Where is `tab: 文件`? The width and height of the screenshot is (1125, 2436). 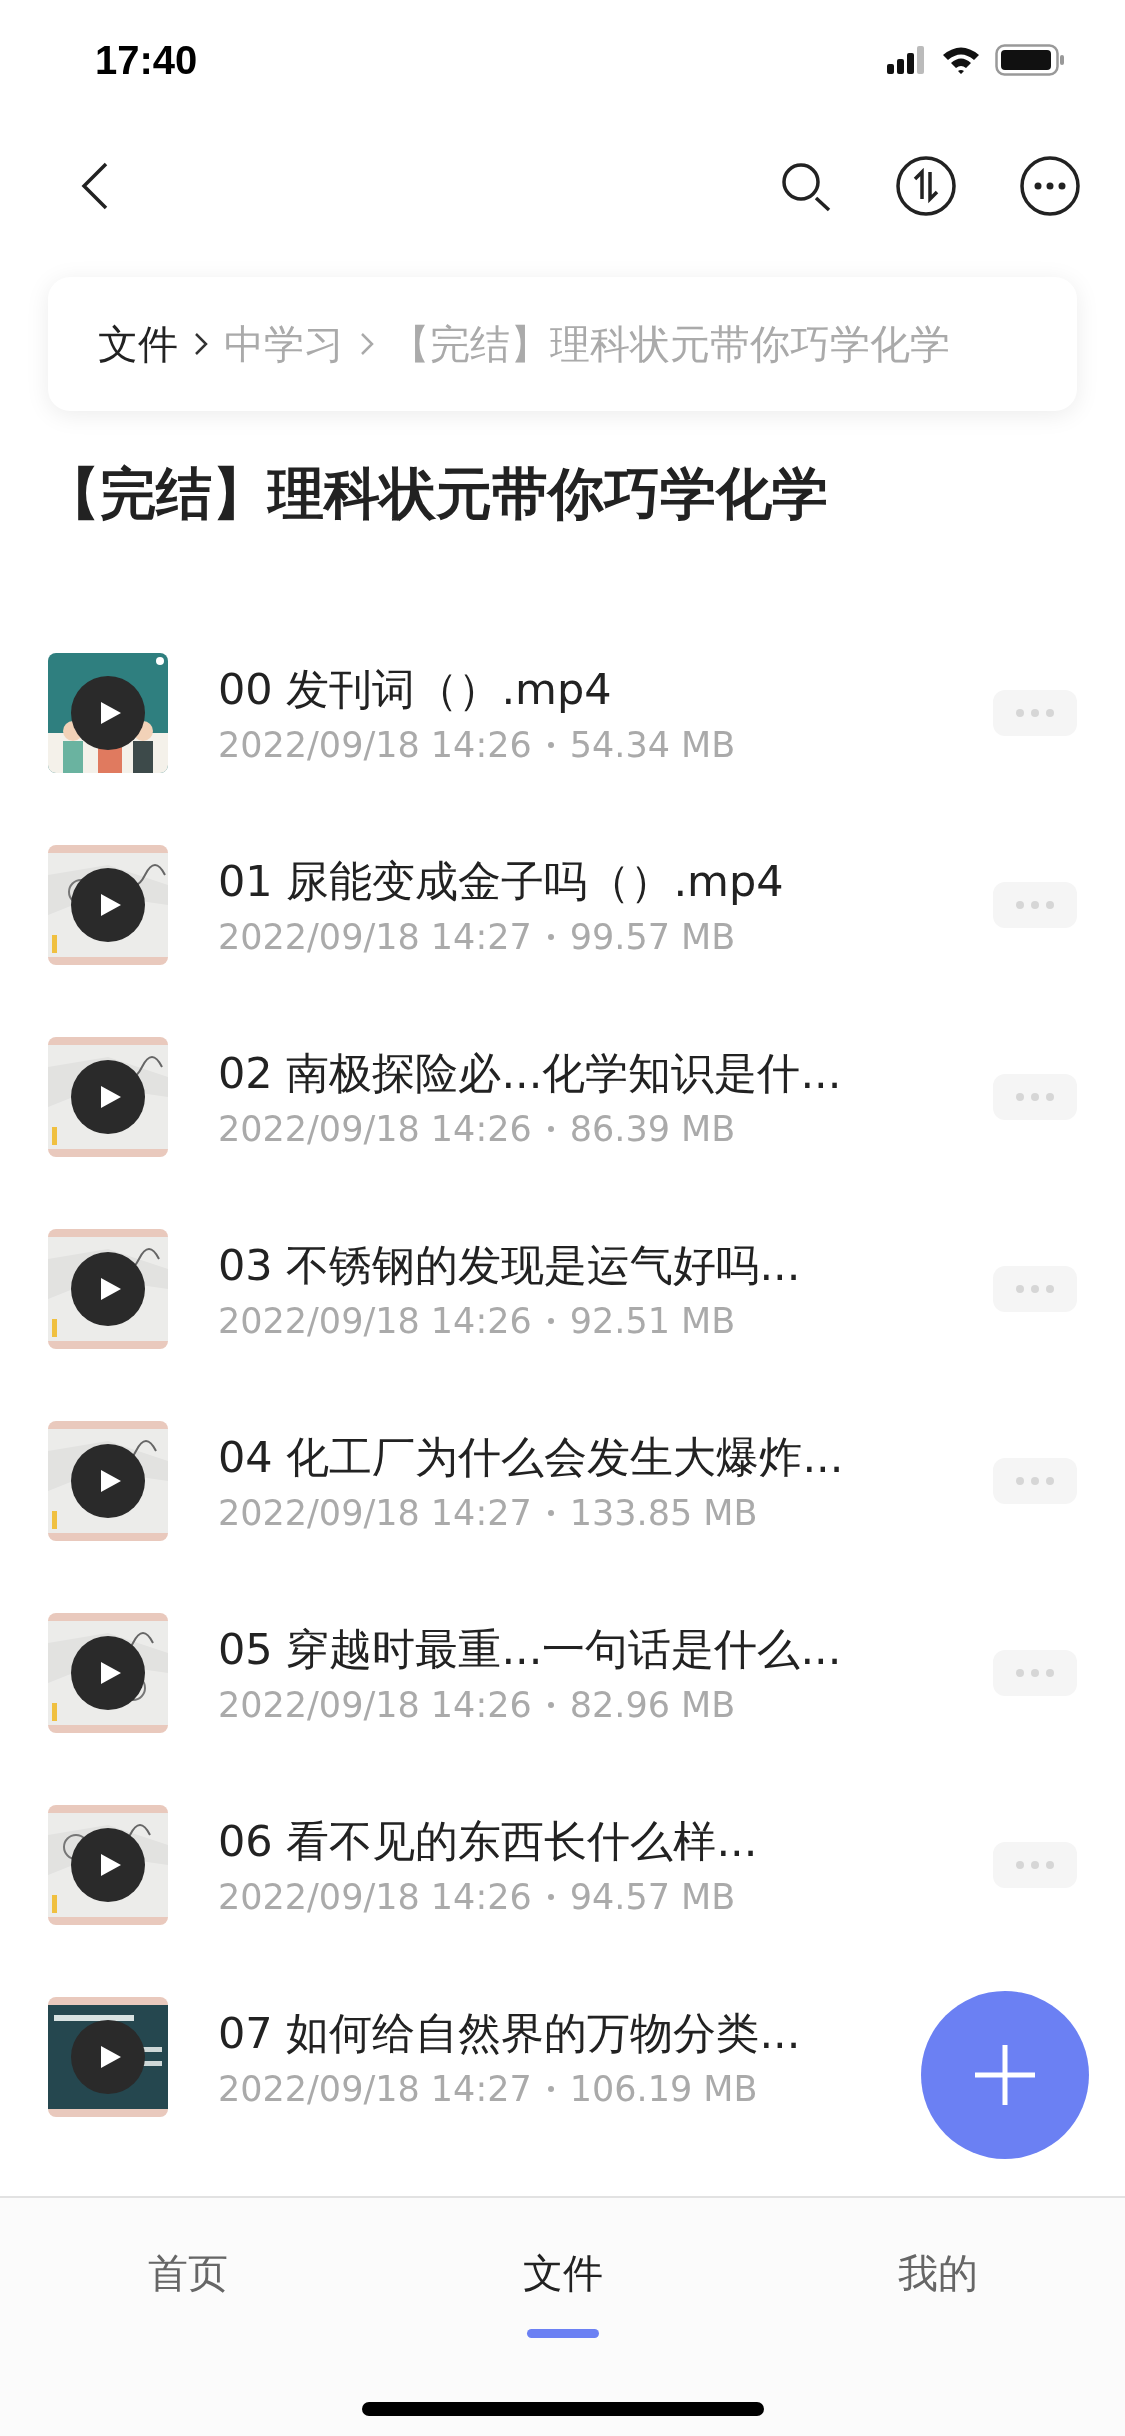
tab: 文件 is located at coordinates (562, 2273).